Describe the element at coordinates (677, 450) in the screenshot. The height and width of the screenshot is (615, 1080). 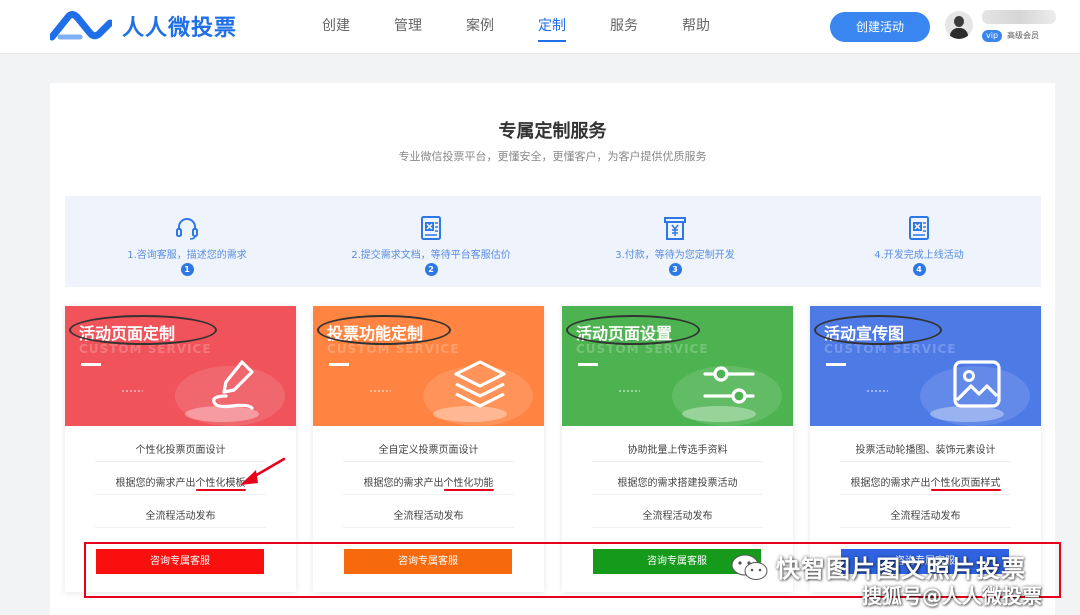
I see `feature-item: 协助批量上传选手资料` at that location.